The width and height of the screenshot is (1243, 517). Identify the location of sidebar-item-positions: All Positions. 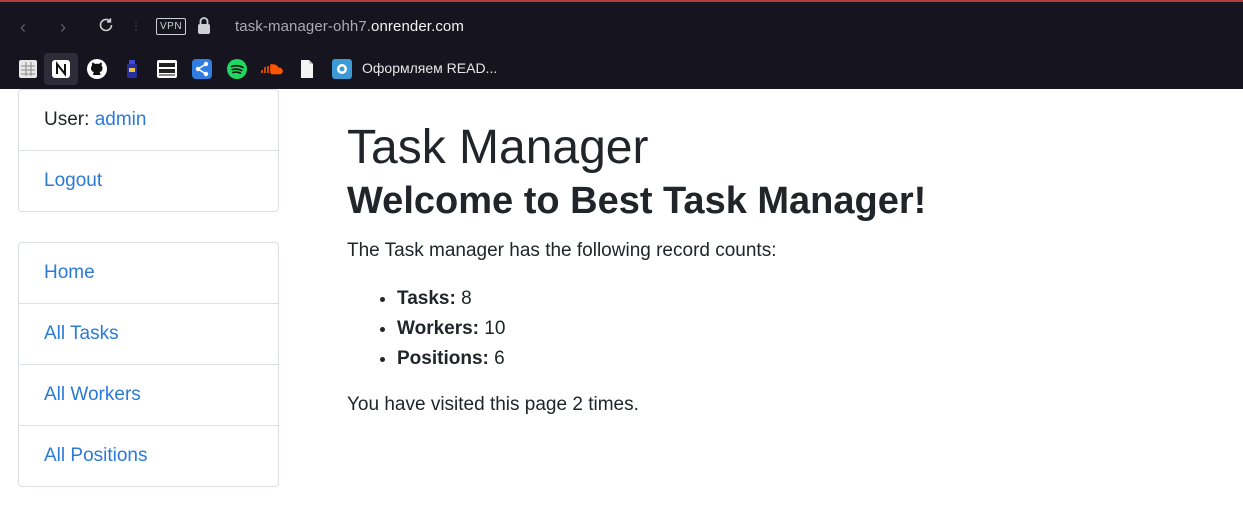
(148, 455).